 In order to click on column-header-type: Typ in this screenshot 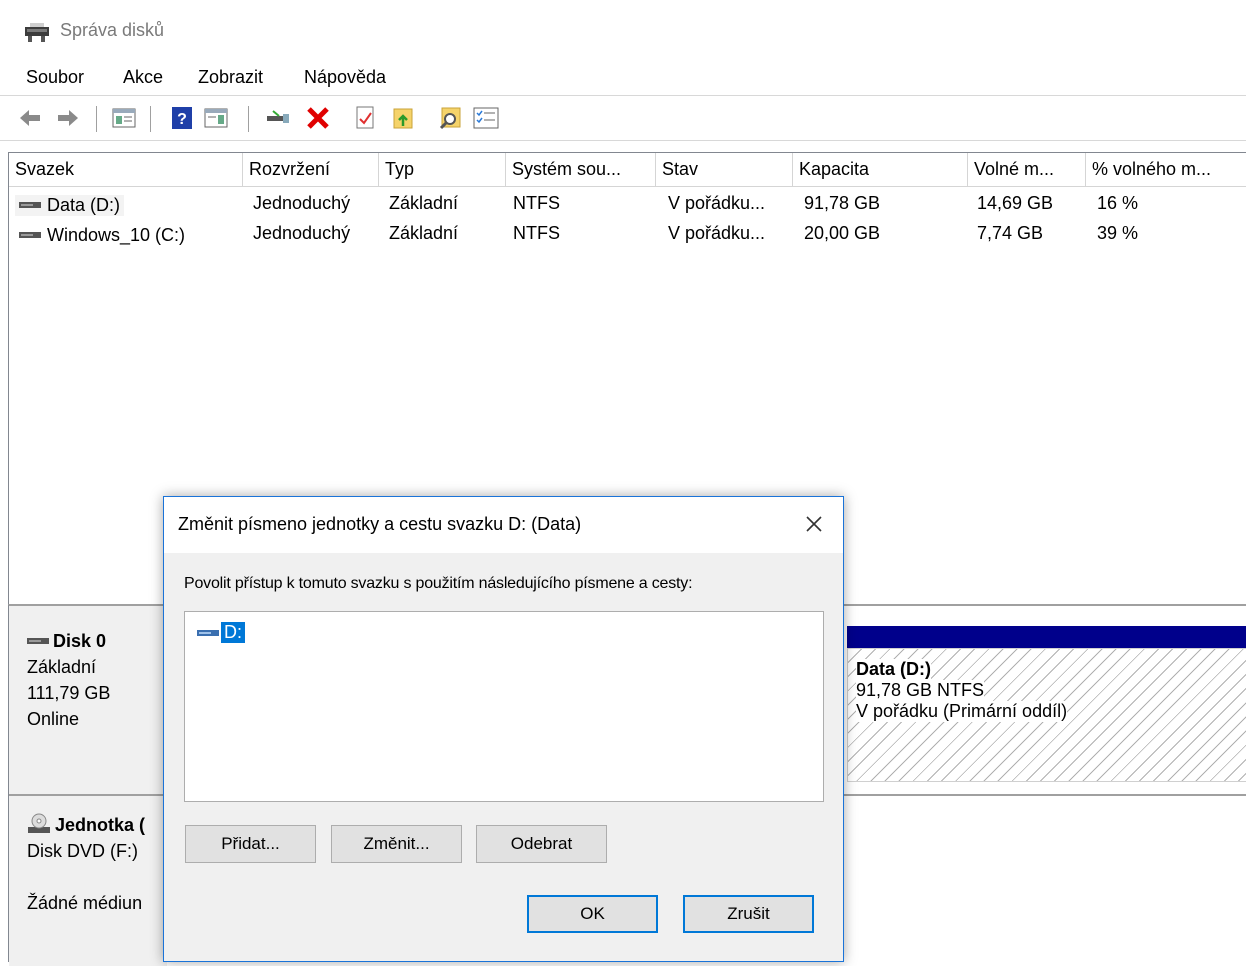, I will do `click(442, 170)`.